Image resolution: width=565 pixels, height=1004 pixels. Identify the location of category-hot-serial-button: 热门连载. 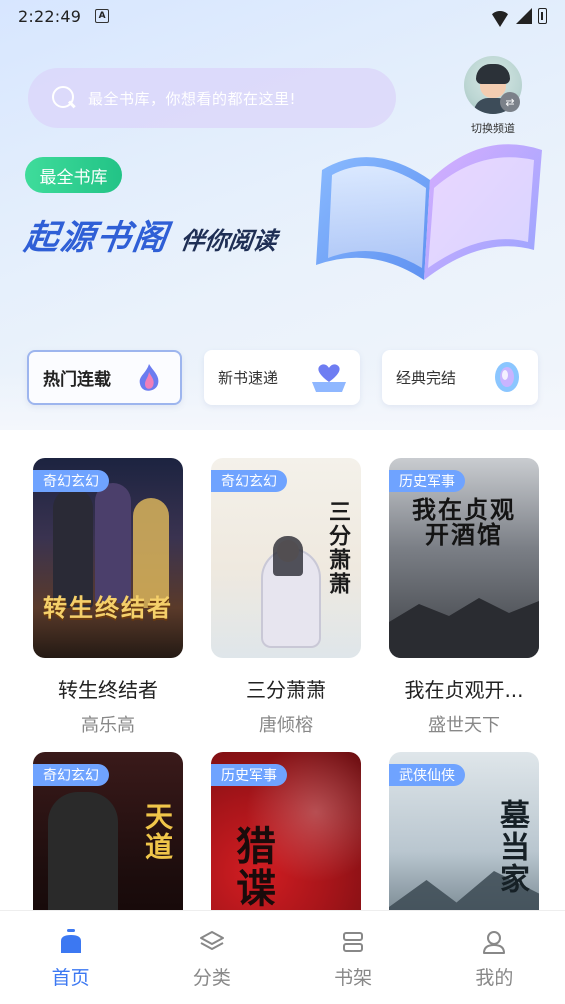
(104, 377).